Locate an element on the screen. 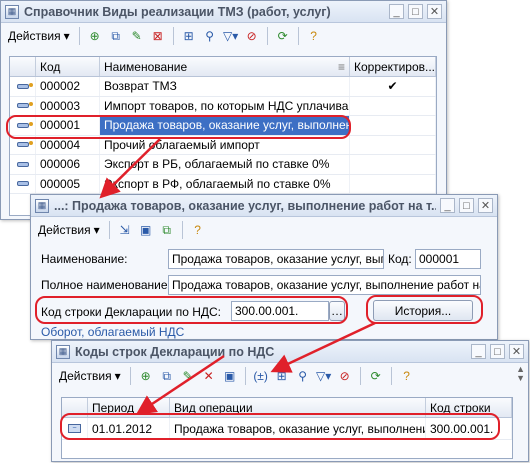 This screenshot has width=530, height=463. column-header-code: Код is located at coordinates (68, 66).